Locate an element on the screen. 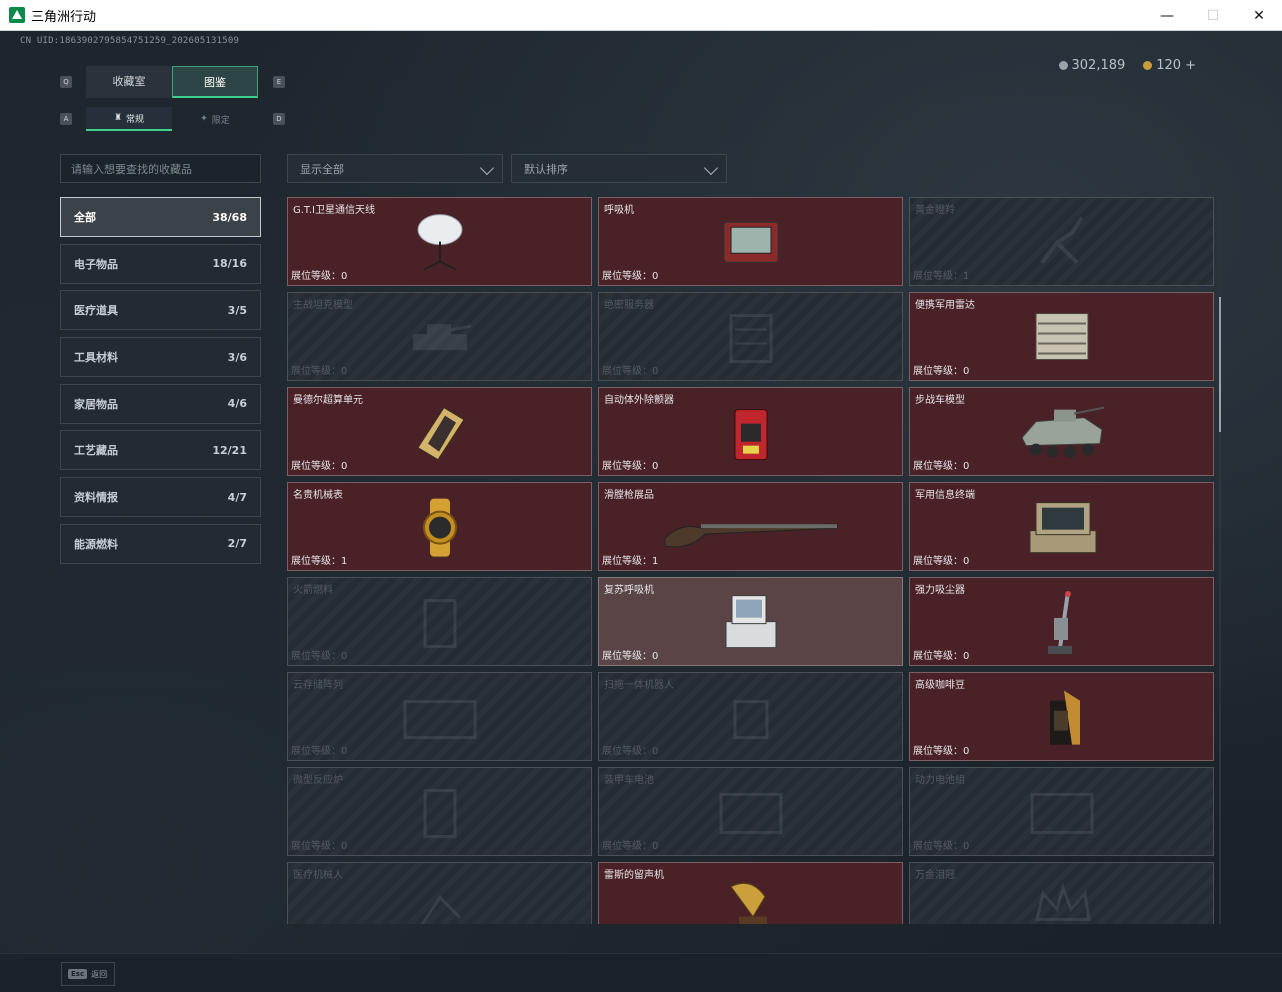 This screenshot has height=992, width=1282. category-home: 家居物品 4/6 is located at coordinates (160, 403).